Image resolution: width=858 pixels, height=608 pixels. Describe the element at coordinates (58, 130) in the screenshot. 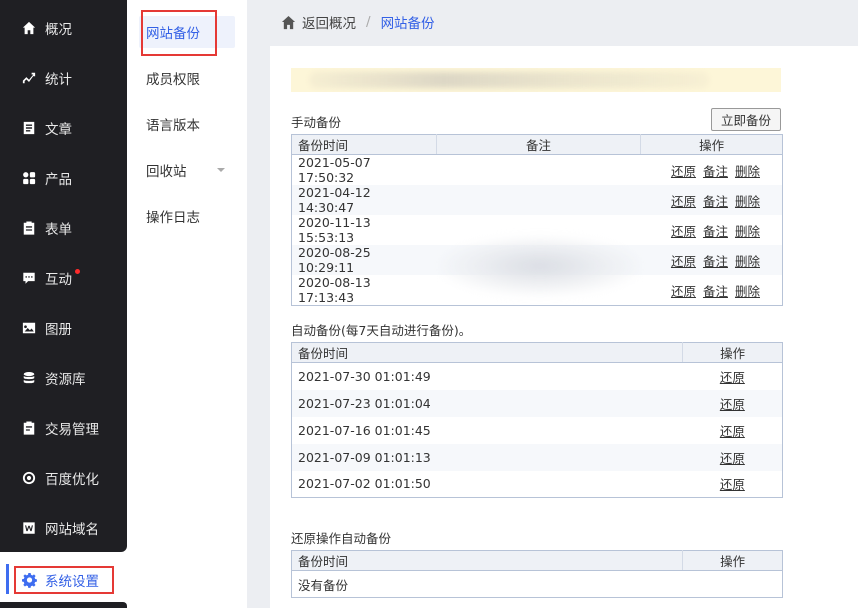

I see `sidebar-item-label: 文章` at that location.